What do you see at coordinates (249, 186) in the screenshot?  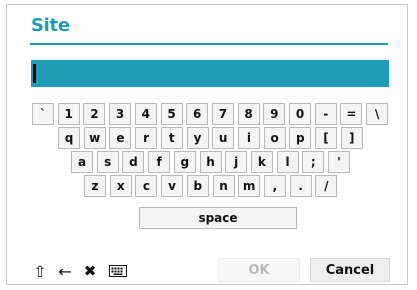 I see `key-3-6: m` at bounding box center [249, 186].